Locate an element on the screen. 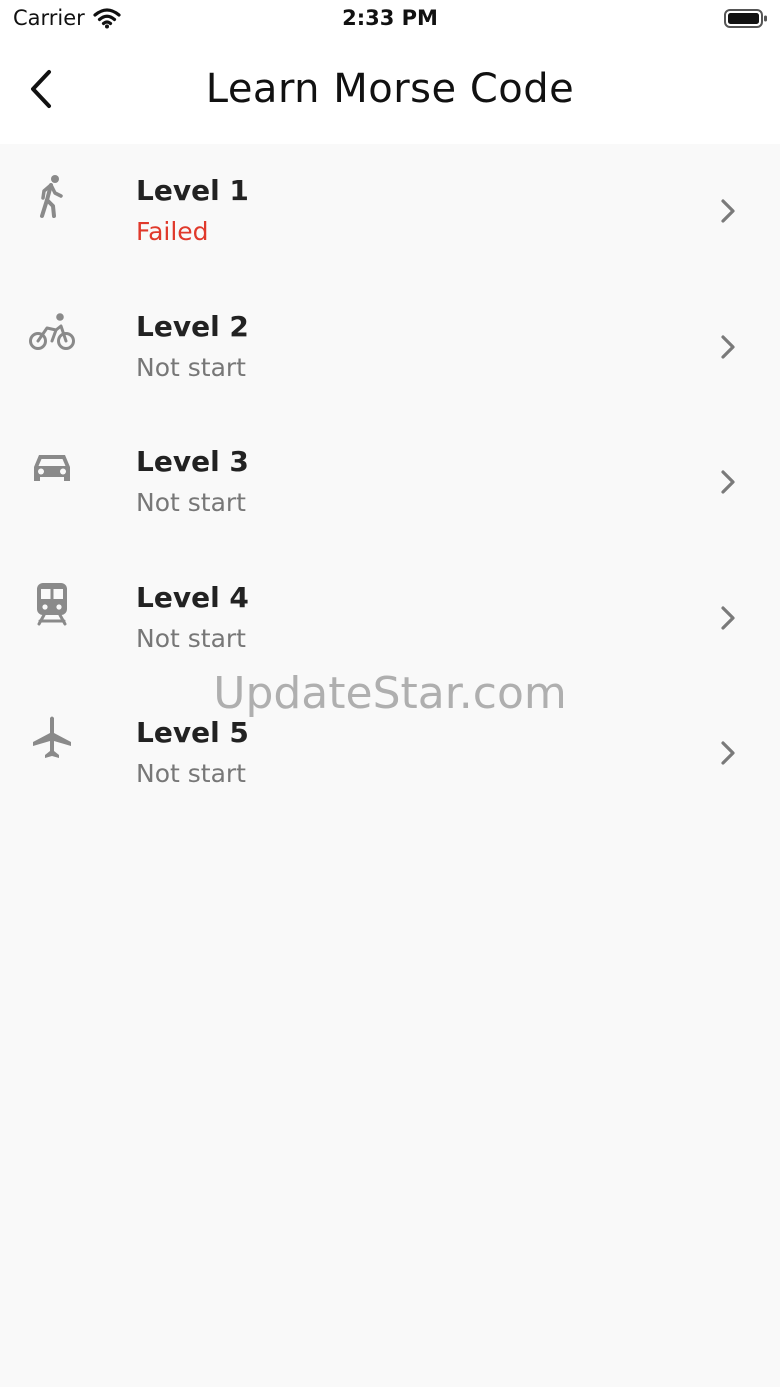  status-time: 2:33 PM is located at coordinates (390, 18).